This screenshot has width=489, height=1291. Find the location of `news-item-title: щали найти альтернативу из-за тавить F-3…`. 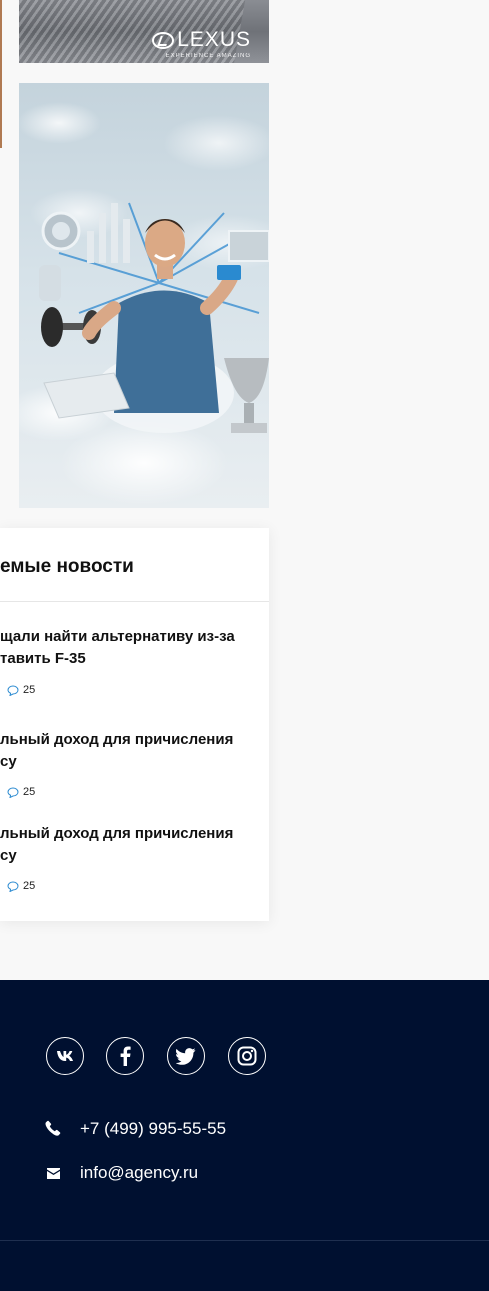

news-item-title: щали найти альтернативу из-за тавить F-3… is located at coordinates (125, 648).